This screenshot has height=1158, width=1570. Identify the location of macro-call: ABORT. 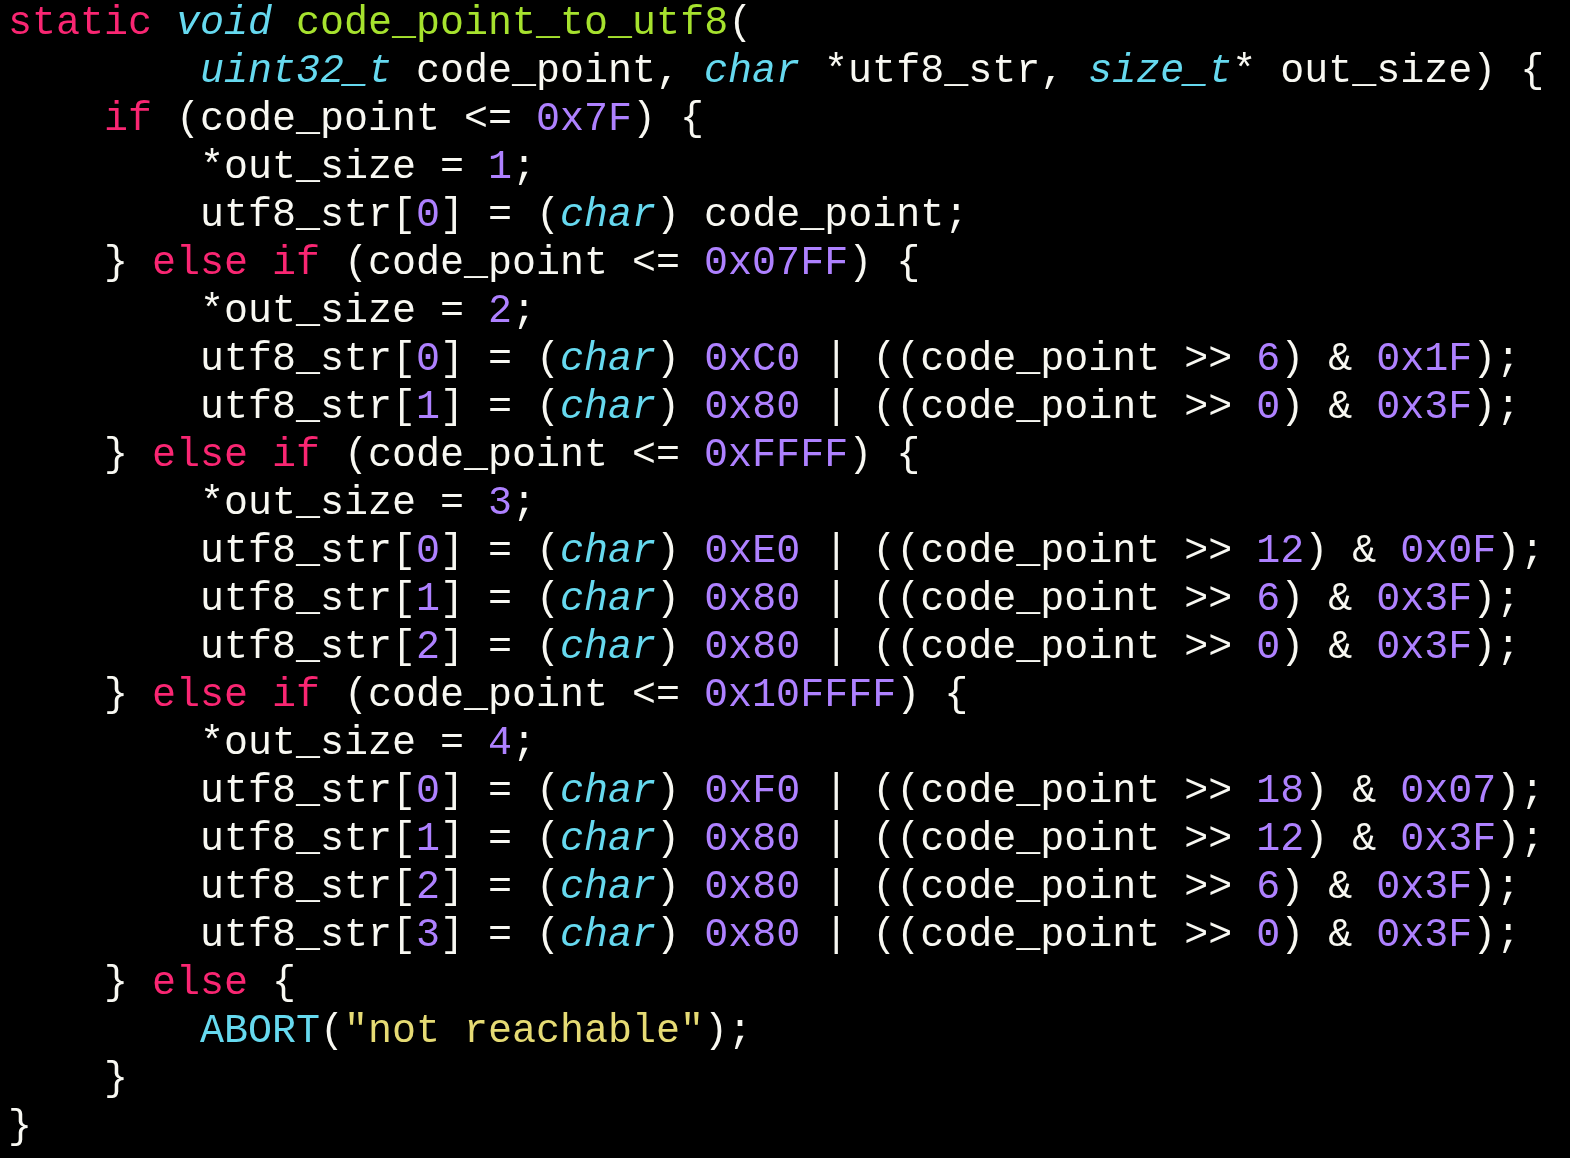
(260, 1031).